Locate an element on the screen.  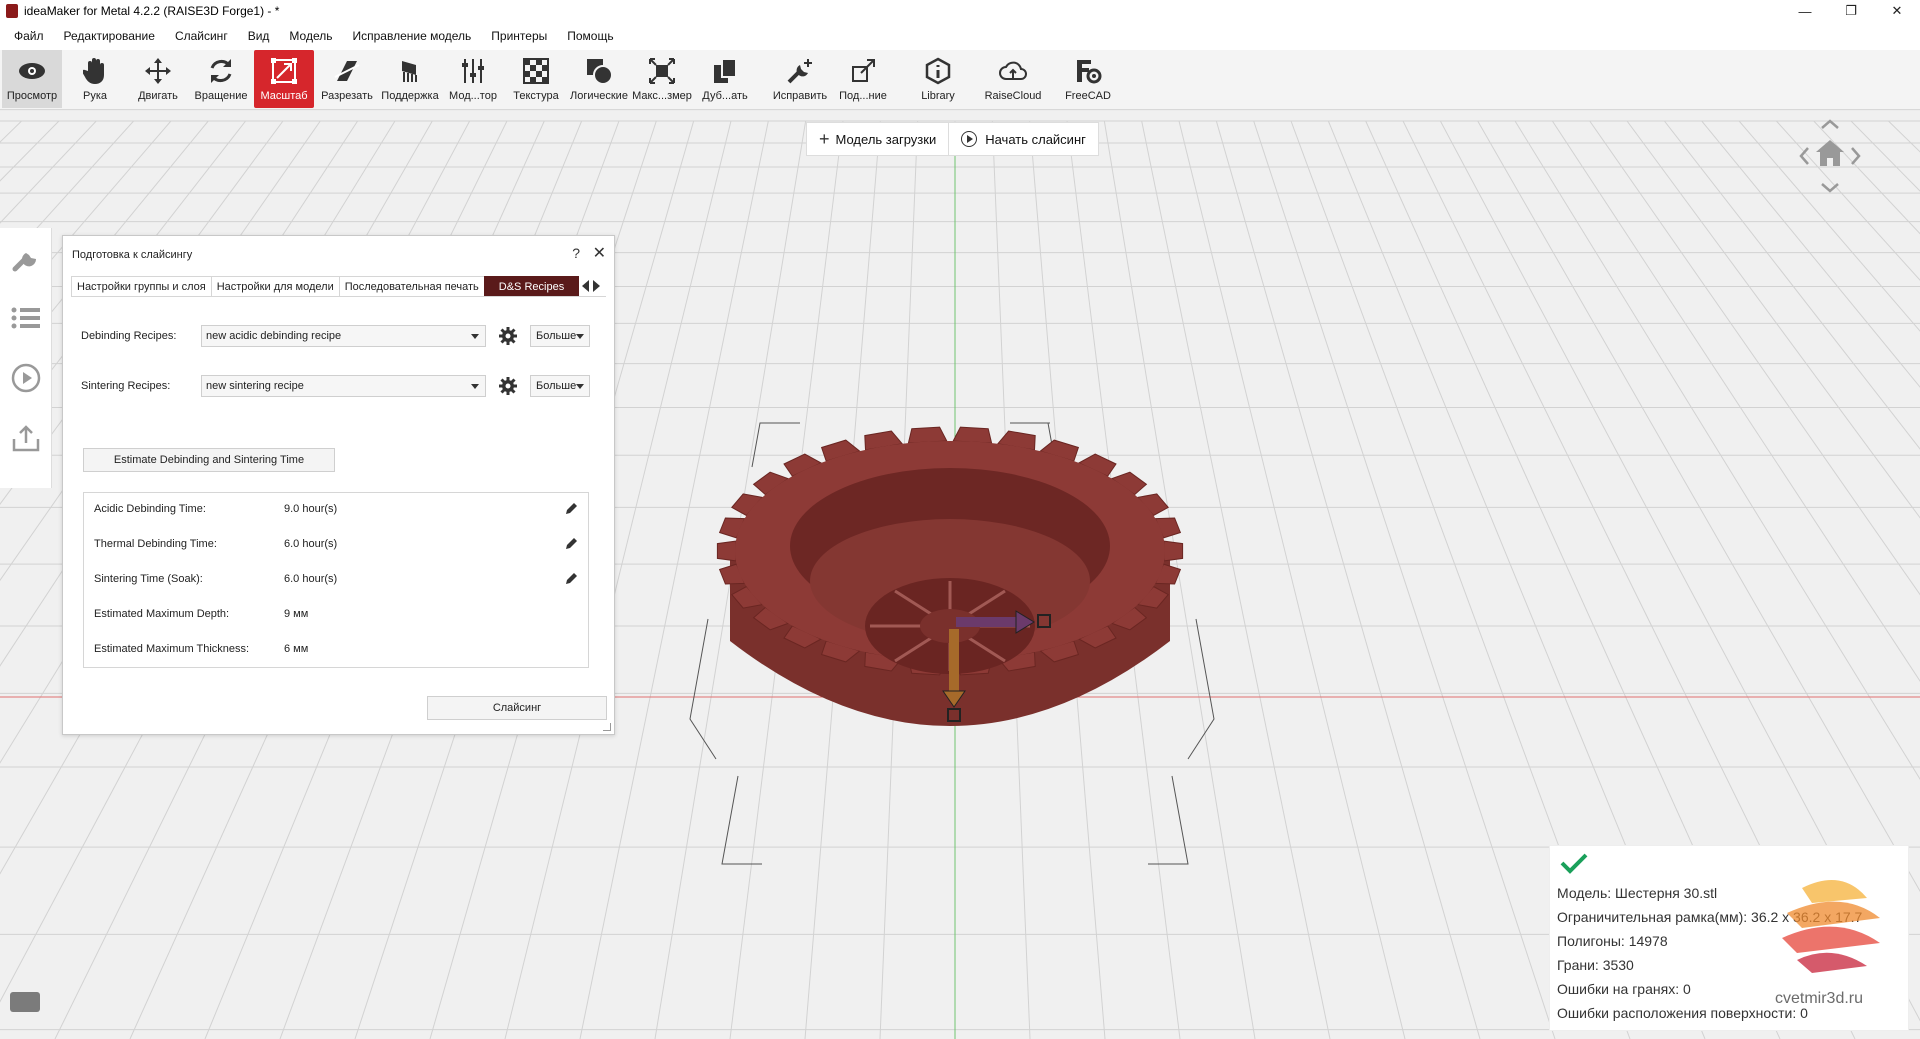
tool-support: Поддержка is located at coordinates (410, 79).